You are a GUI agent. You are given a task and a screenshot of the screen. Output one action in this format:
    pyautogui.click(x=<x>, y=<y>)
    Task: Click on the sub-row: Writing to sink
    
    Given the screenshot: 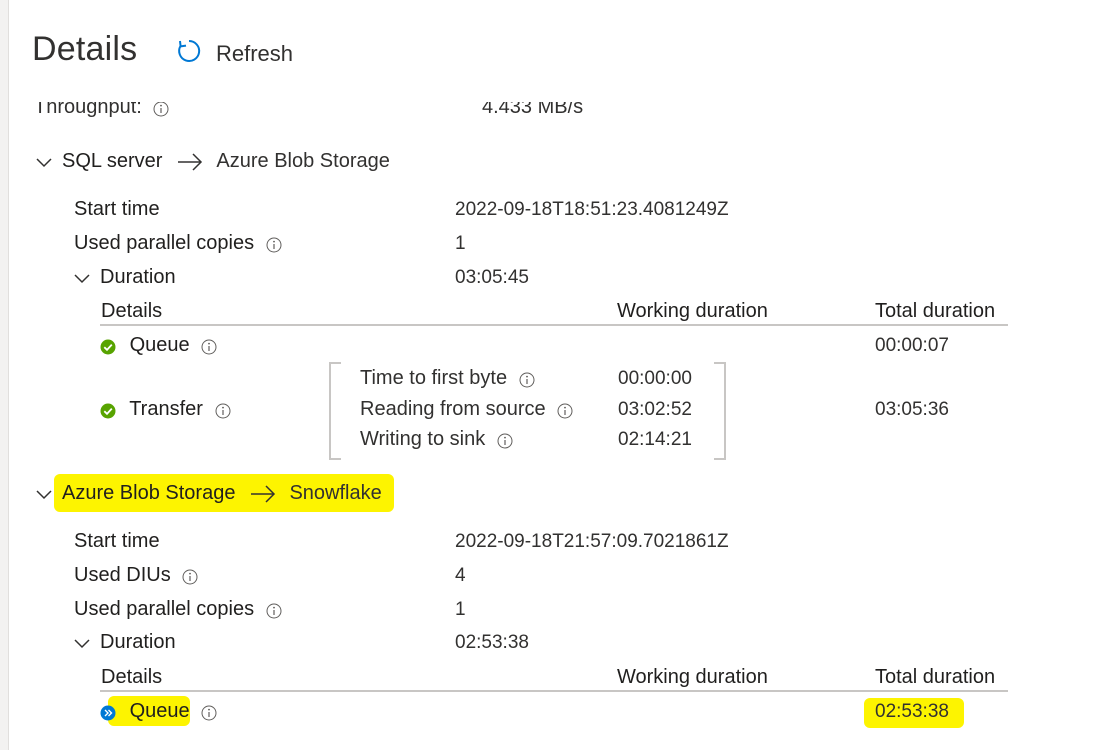 What is the action you would take?
    pyautogui.click(x=436, y=439)
    